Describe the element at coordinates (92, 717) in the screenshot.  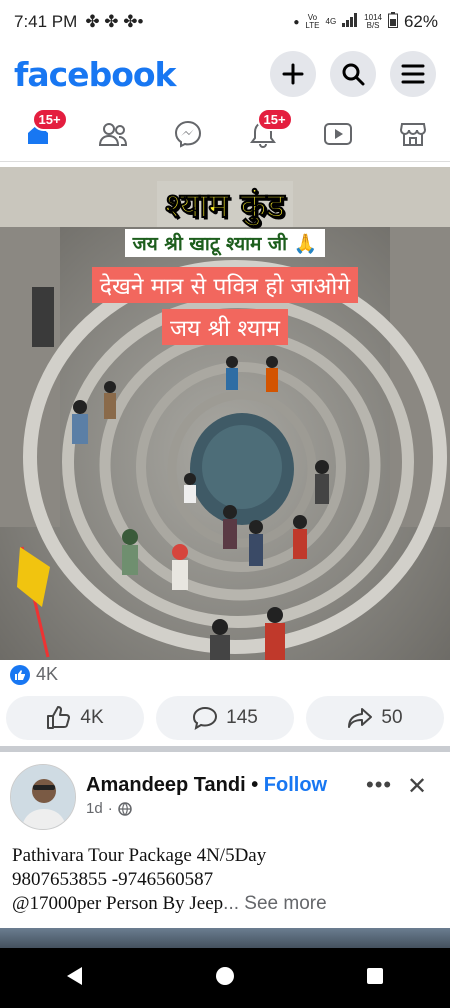
I see `like-count: 4K` at that location.